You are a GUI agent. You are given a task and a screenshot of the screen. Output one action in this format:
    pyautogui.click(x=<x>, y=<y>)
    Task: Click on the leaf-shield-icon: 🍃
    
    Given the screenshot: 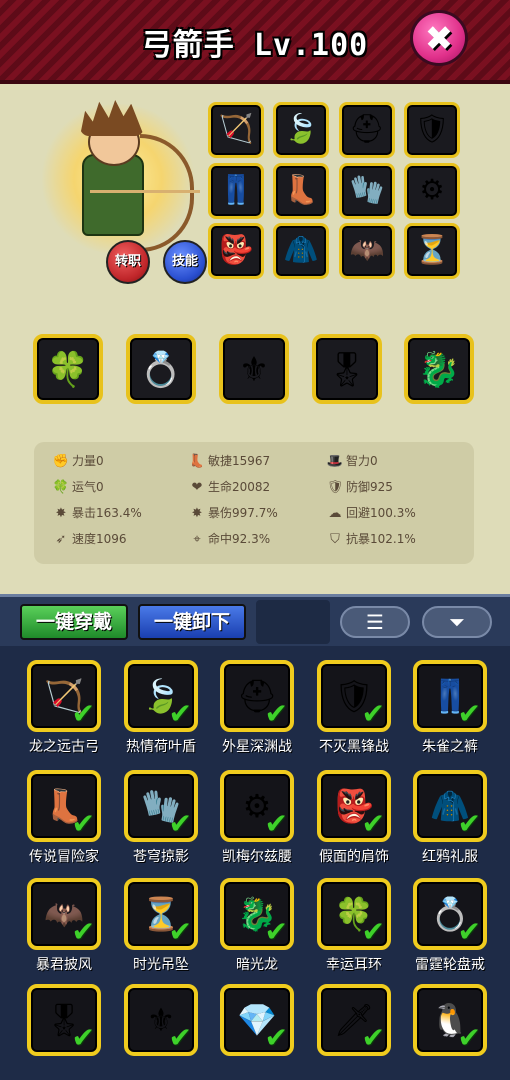 What is the action you would take?
    pyautogui.click(x=301, y=128)
    